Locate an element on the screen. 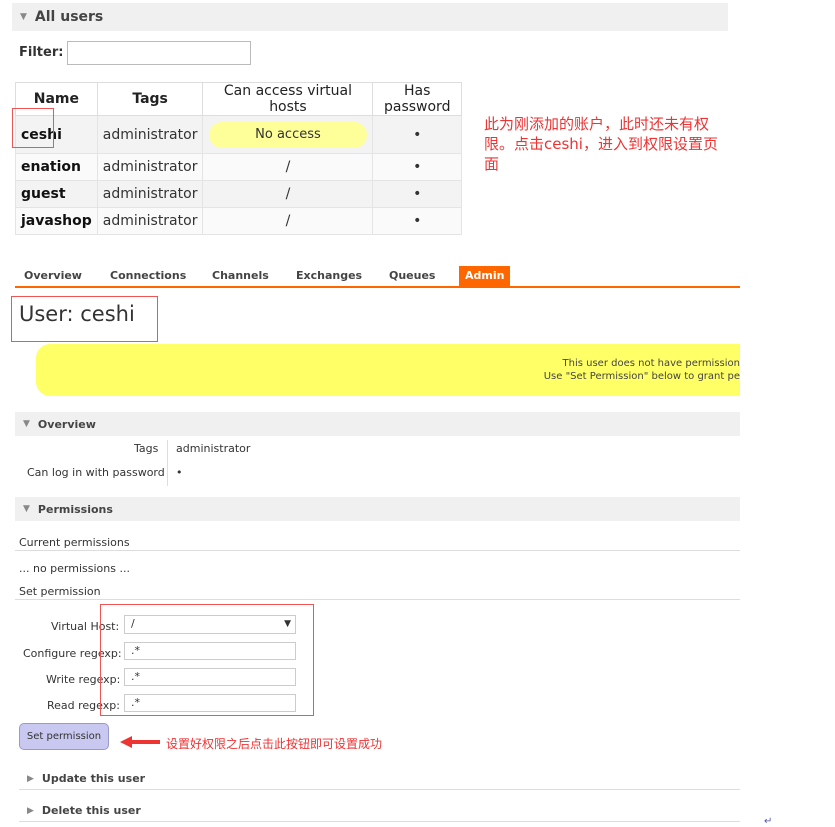 This screenshot has height=827, width=835. annotation-top: 此为刚添加的账户，此时还未有权限。点击ceshi，进入到权限设置页面 is located at coordinates (601, 144).